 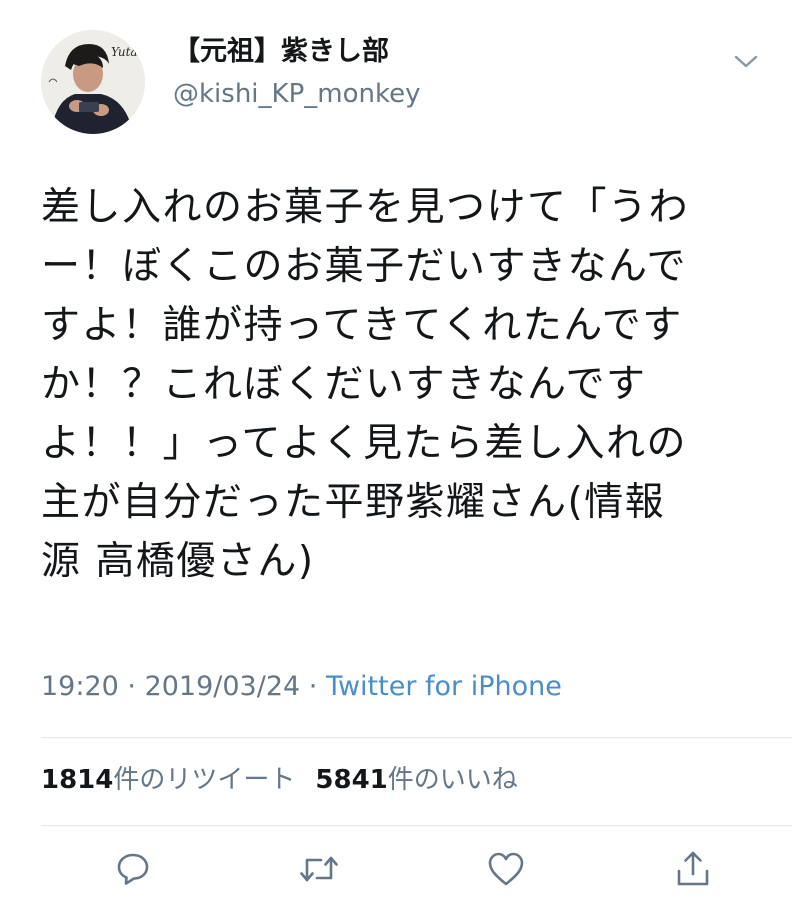 I want to click on retweet-icon, so click(x=319, y=869).